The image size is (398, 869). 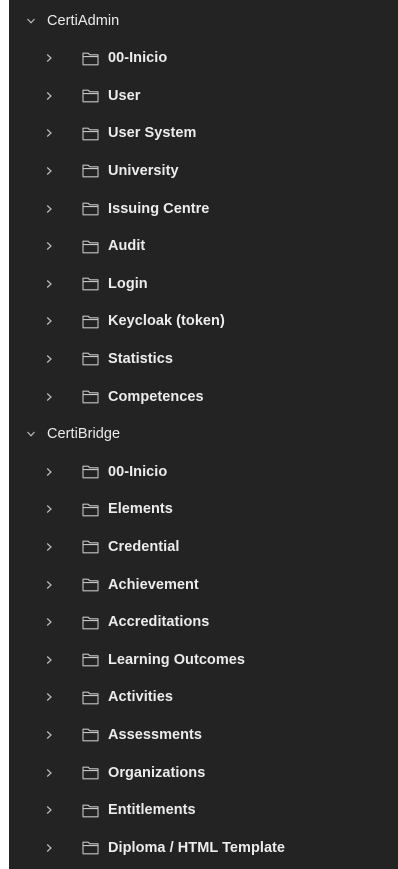 I want to click on folder-row: University, so click(x=203, y=170).